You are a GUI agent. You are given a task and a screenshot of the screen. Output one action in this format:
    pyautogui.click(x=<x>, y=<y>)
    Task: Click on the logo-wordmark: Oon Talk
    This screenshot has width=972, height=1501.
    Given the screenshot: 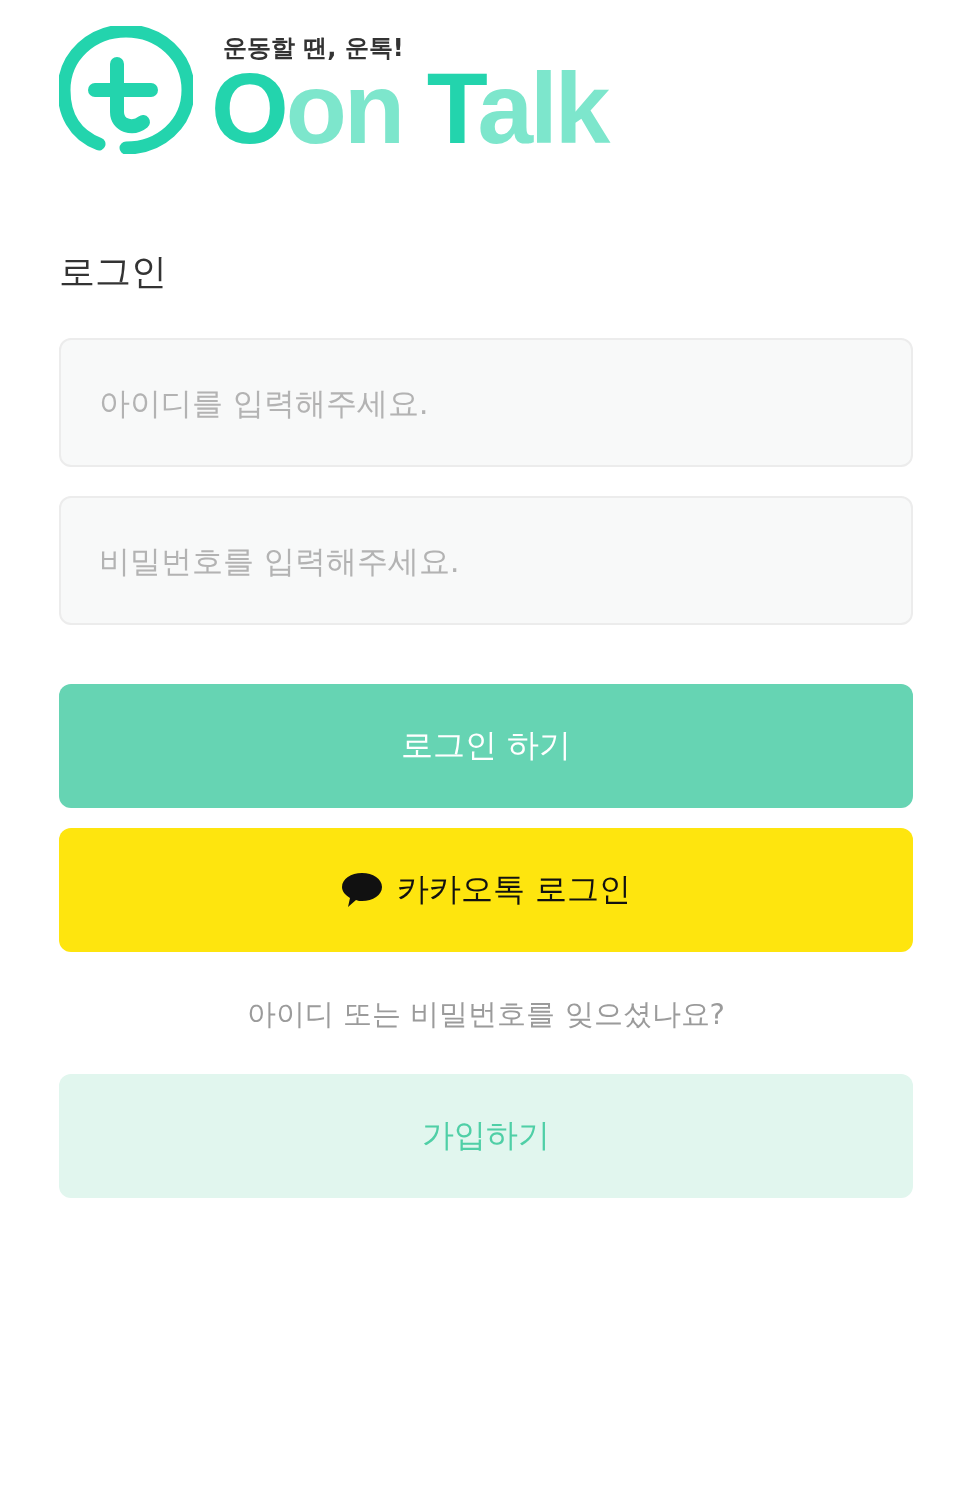 What is the action you would take?
    pyautogui.click(x=409, y=108)
    